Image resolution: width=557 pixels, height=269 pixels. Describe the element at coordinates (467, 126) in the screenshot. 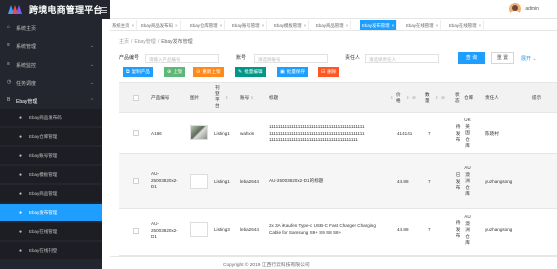

I see `warehouse-char: 英` at that location.